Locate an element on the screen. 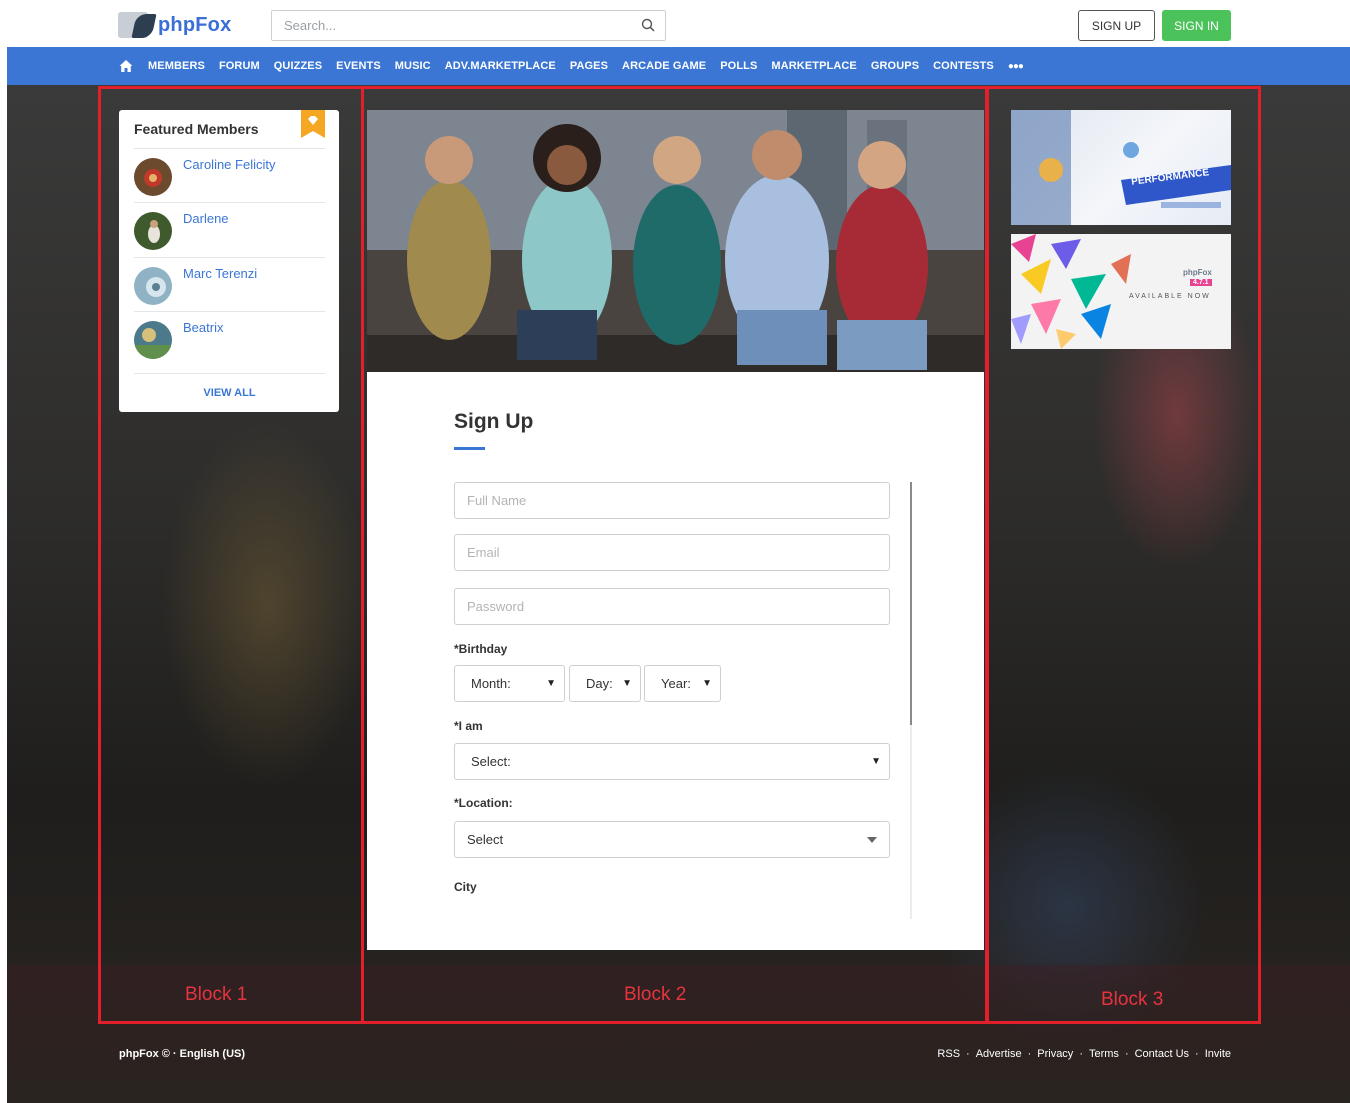  nav-item-events: EVENTS is located at coordinates (358, 66).